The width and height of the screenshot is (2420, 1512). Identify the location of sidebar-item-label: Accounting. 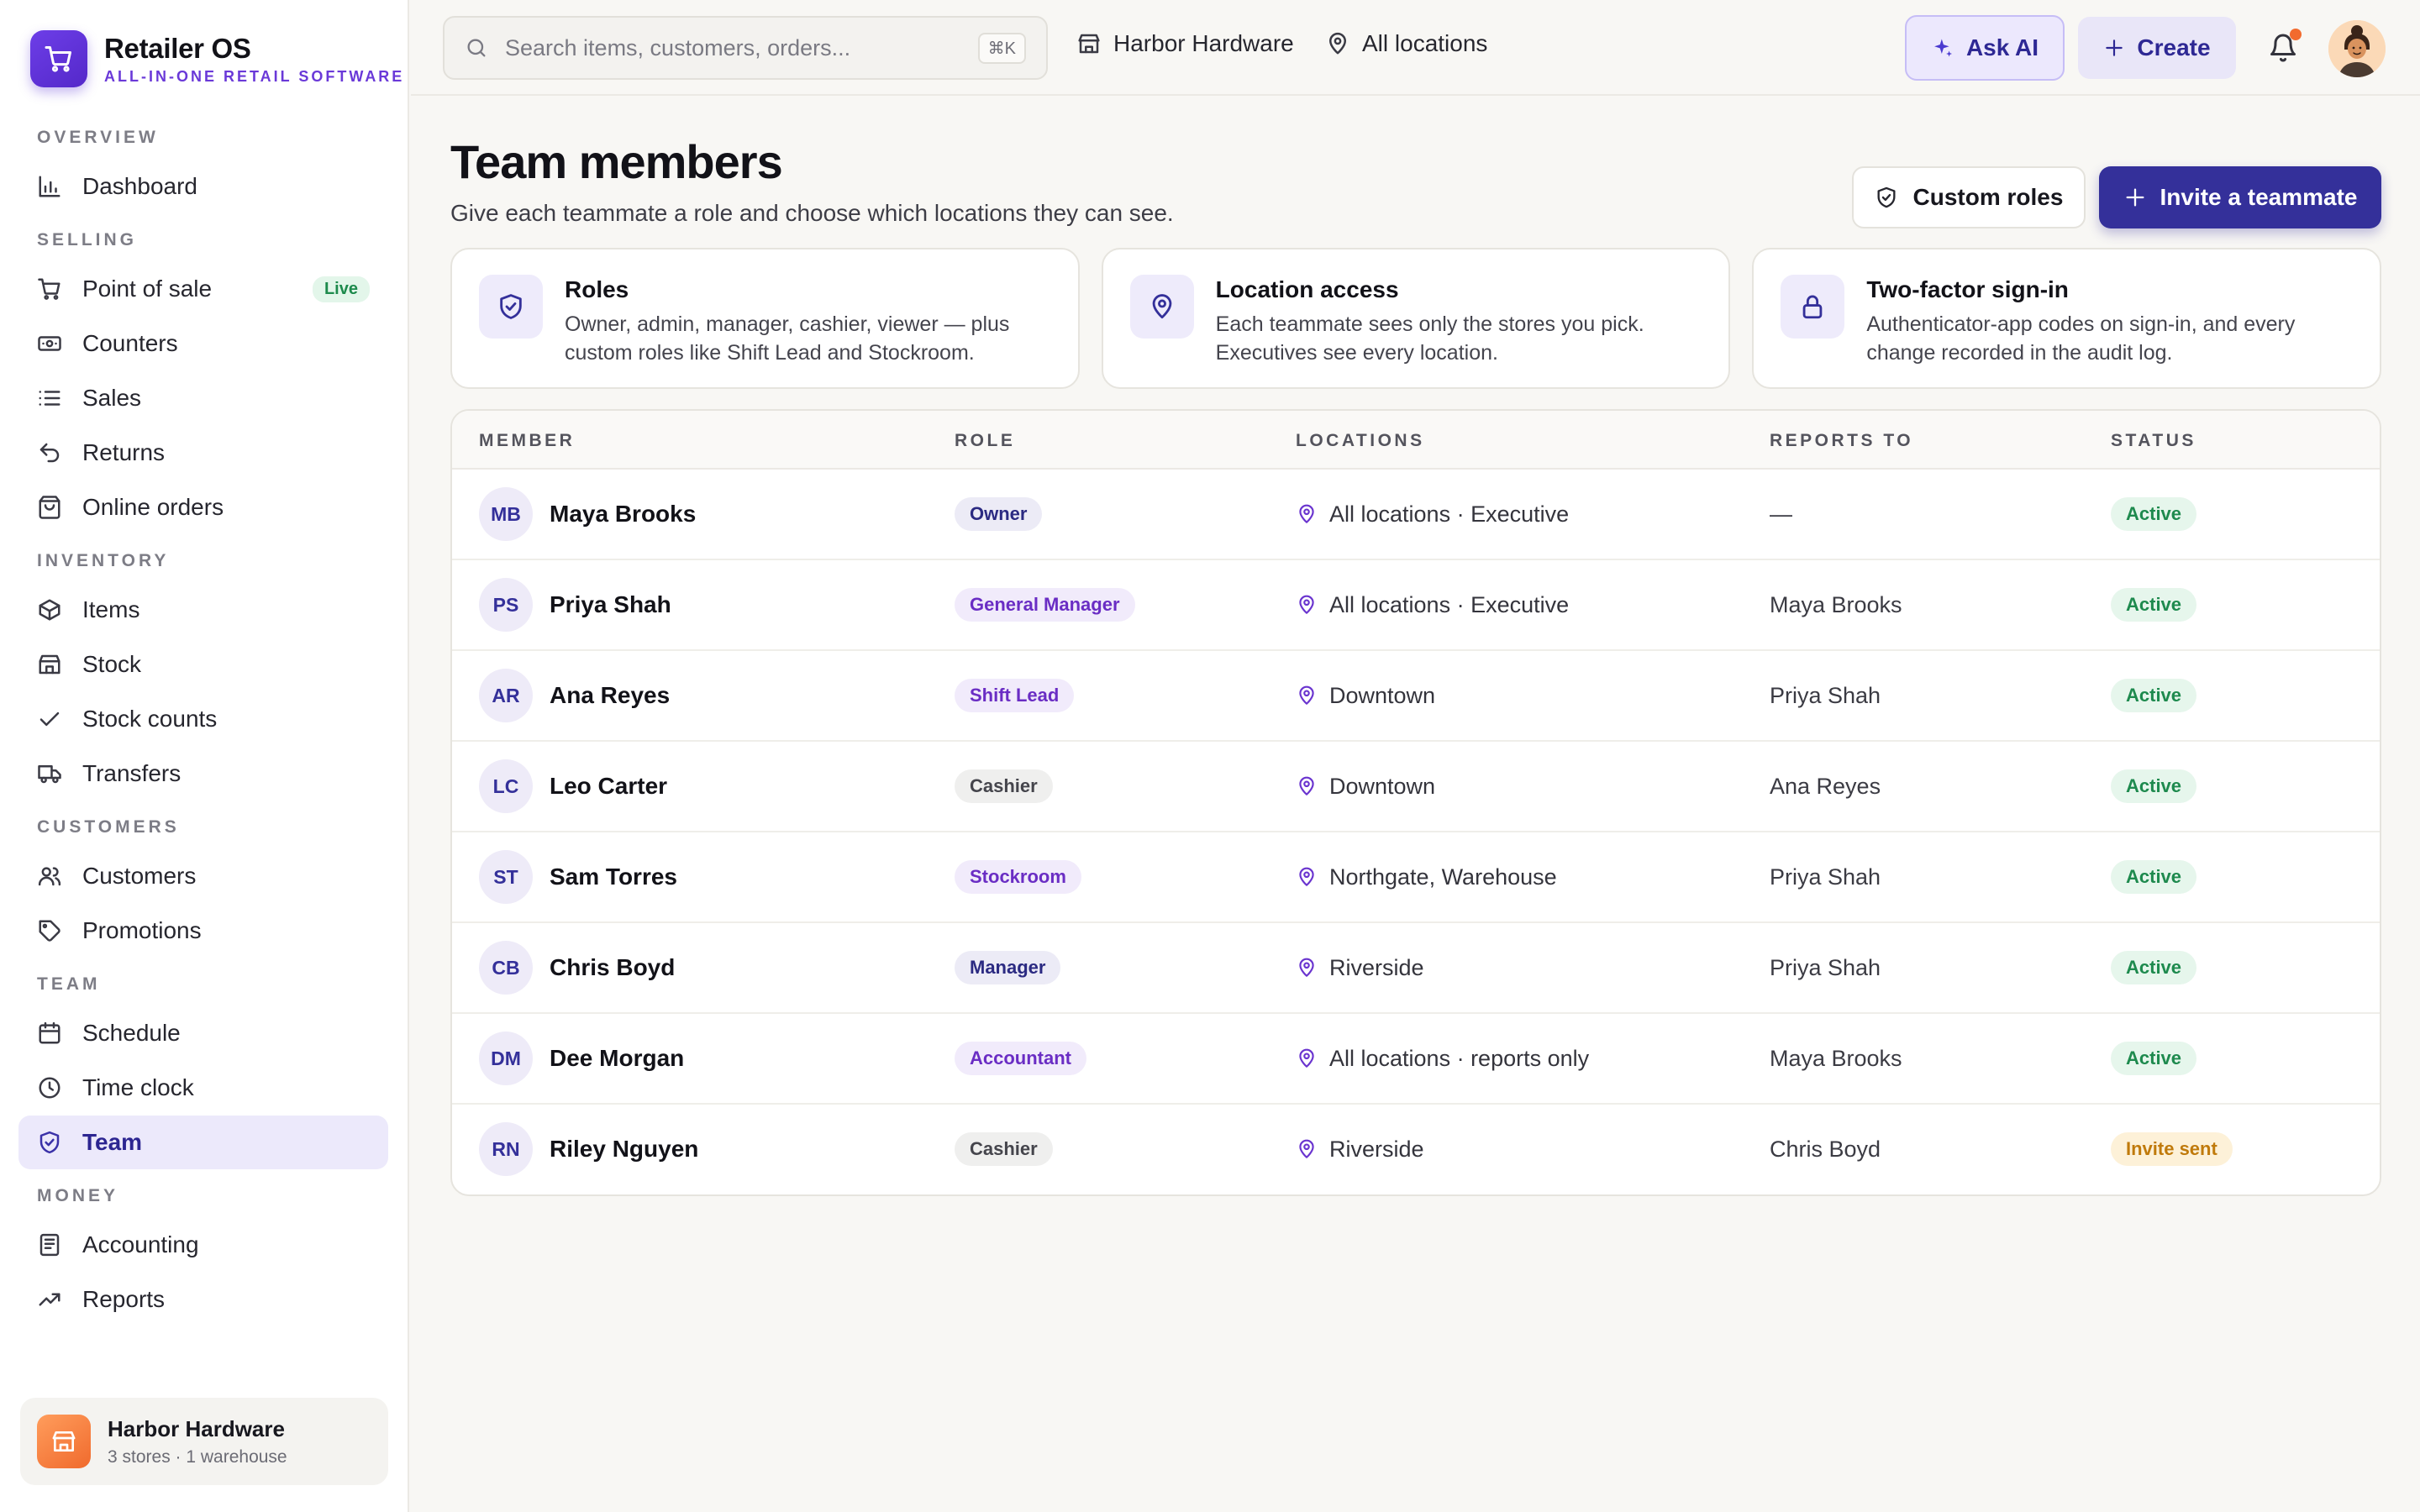
(140, 1244).